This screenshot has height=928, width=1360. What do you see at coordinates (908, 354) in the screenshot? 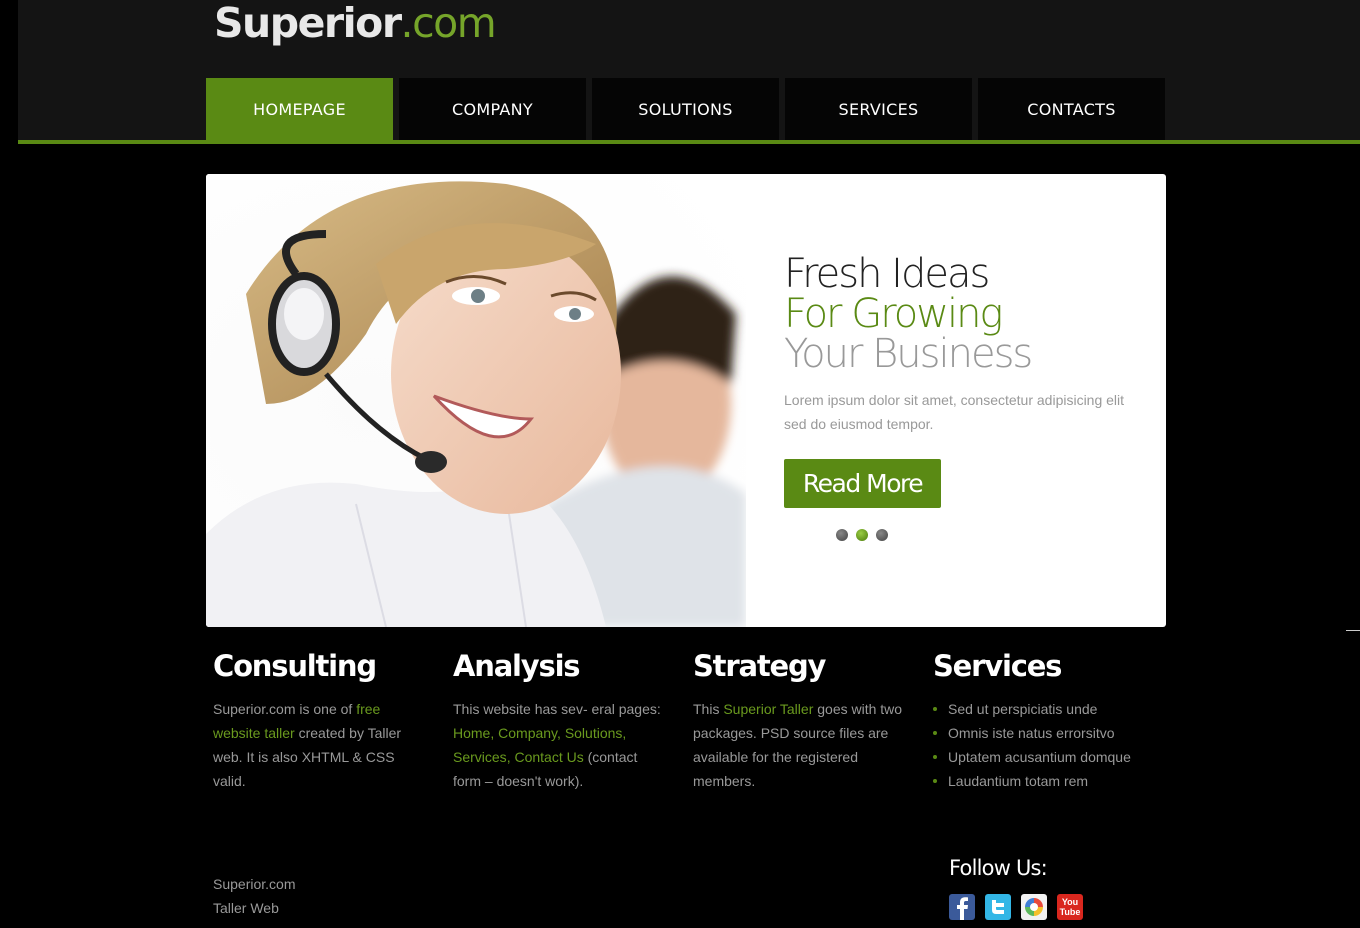
I see `hero-title-line3: Your Business` at bounding box center [908, 354].